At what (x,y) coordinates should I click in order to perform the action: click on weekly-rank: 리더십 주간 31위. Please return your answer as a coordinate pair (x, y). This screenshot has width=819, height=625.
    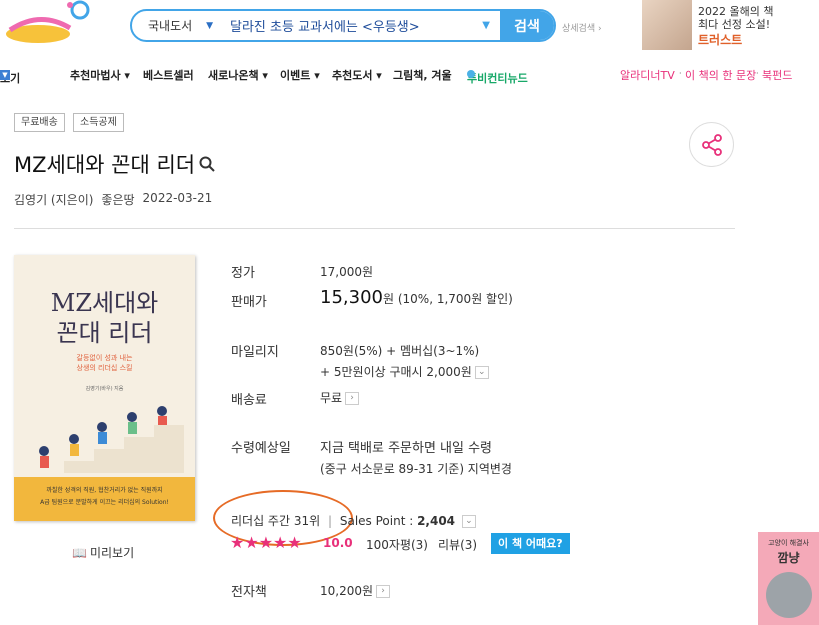
    Looking at the image, I should click on (275, 521).